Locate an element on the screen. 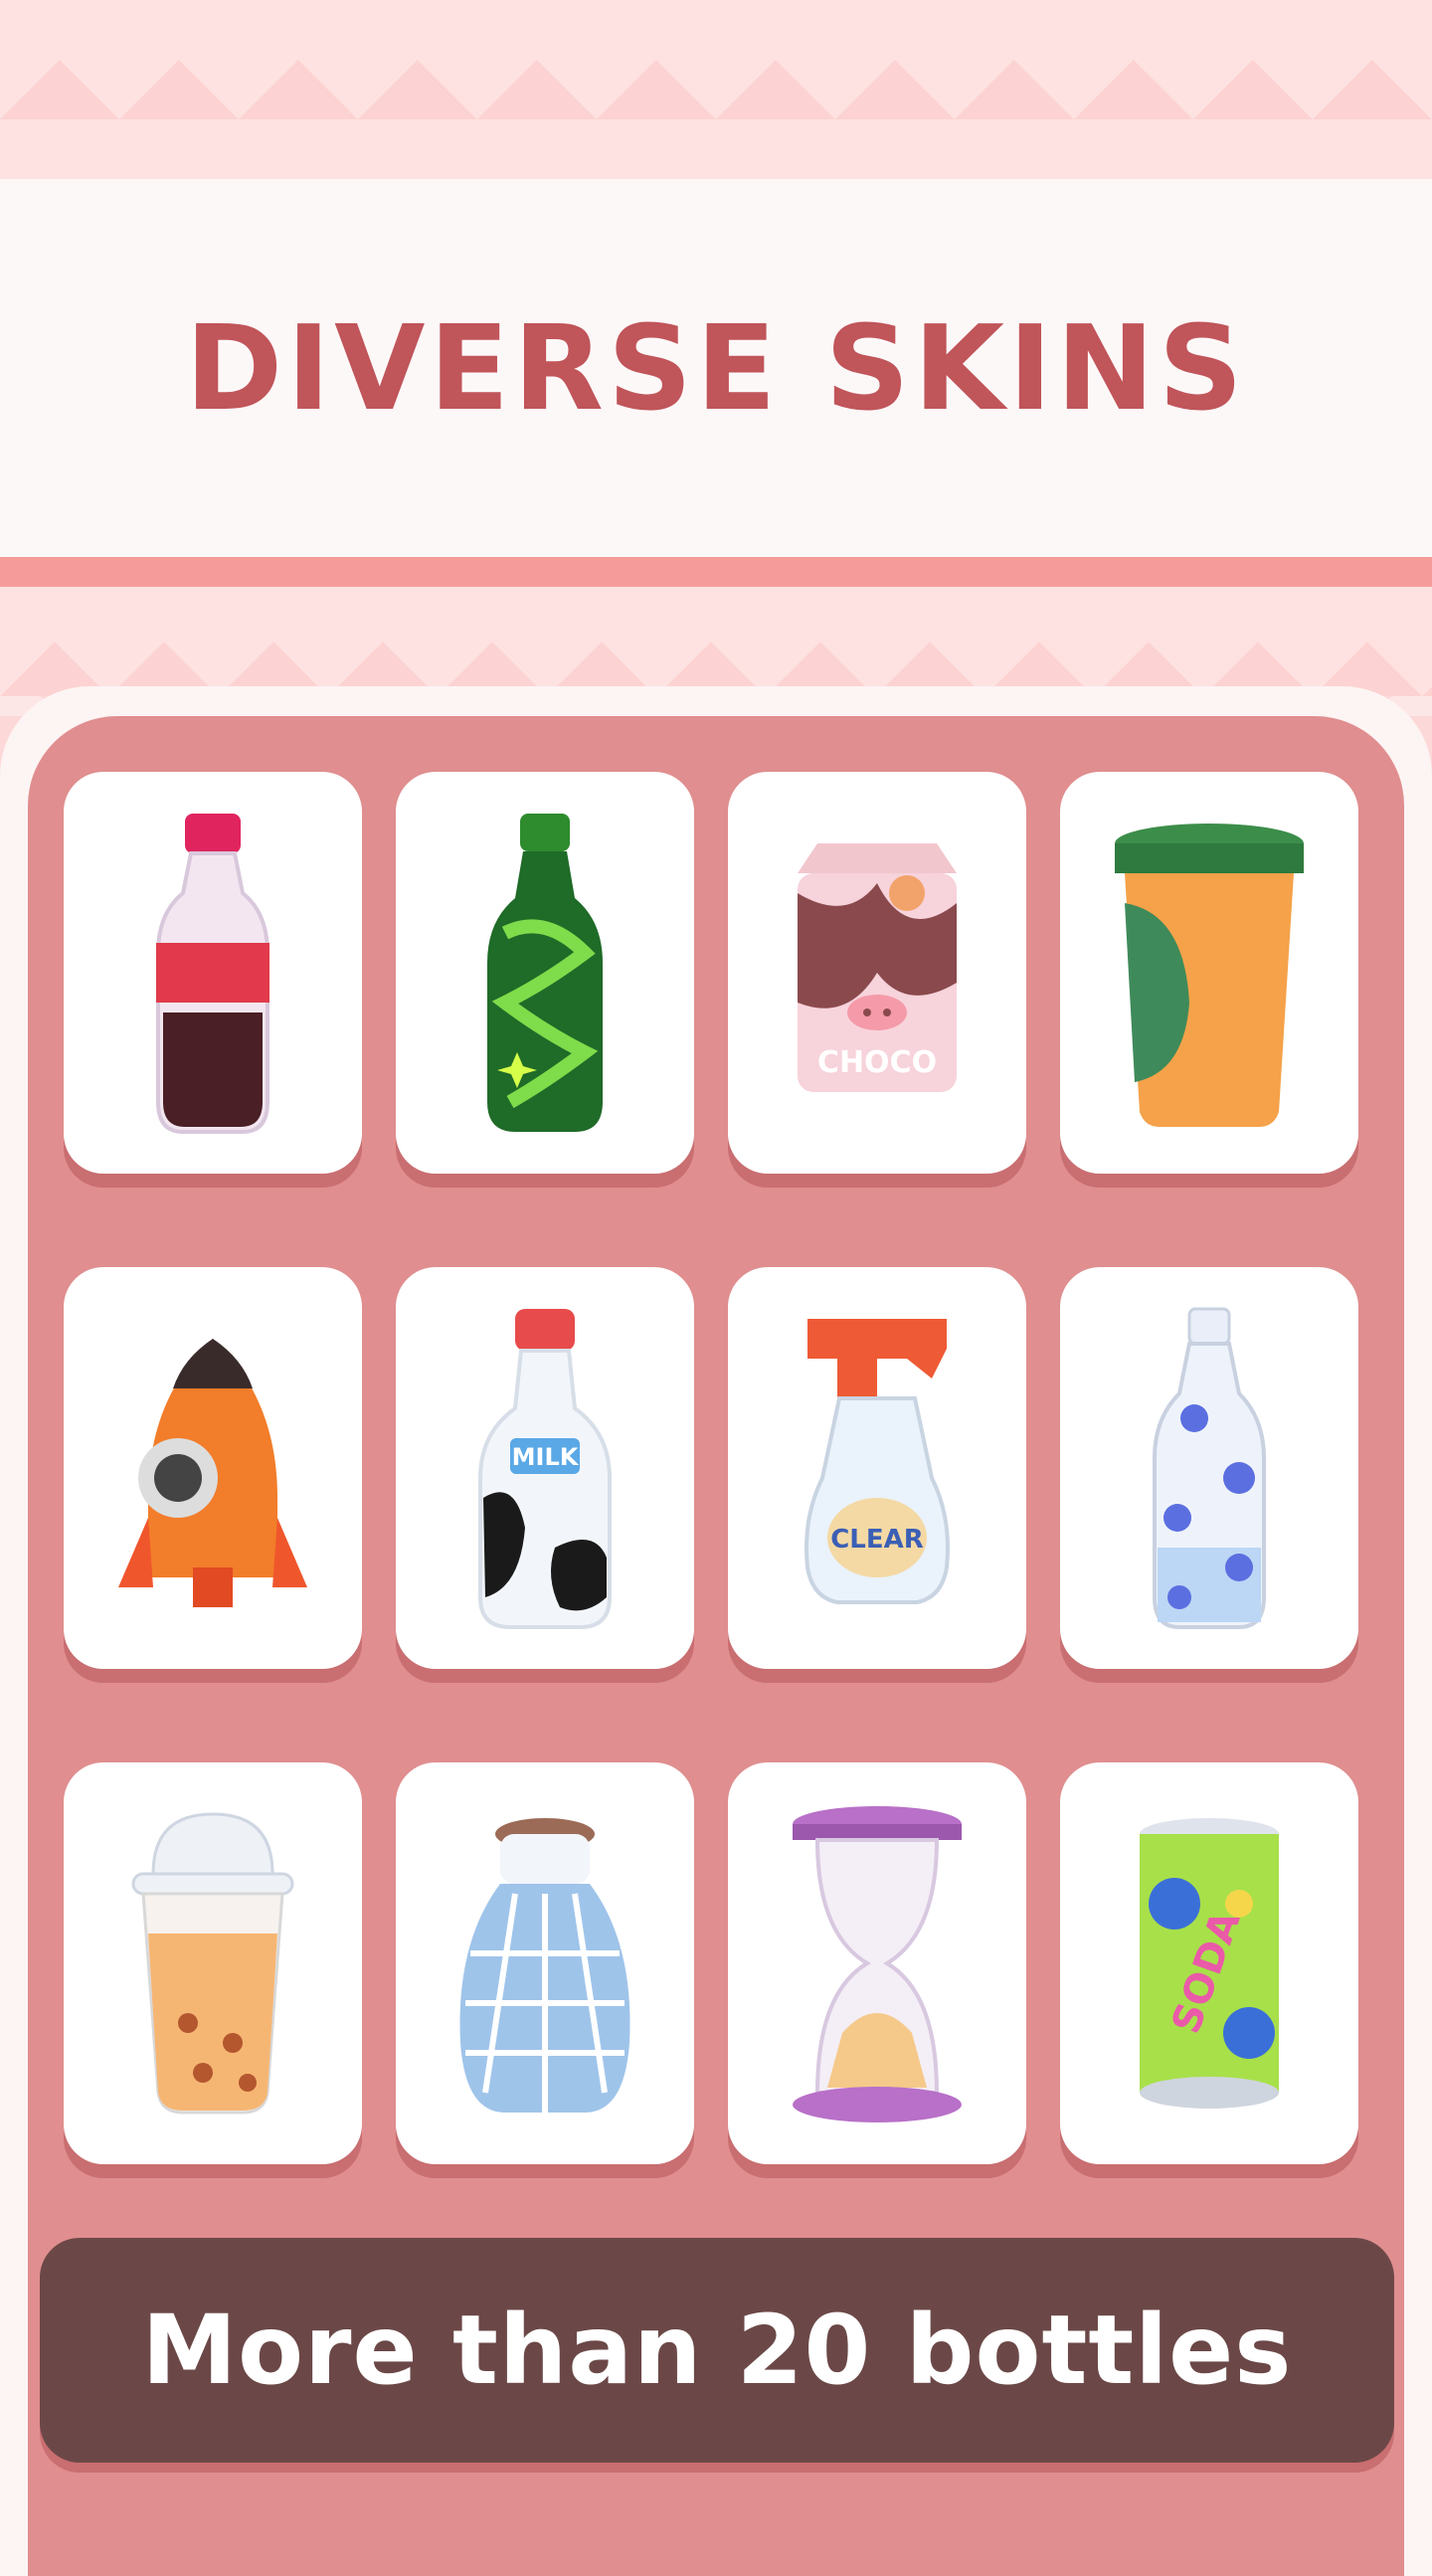  skin-card-tumbler is located at coordinates (1209, 973).